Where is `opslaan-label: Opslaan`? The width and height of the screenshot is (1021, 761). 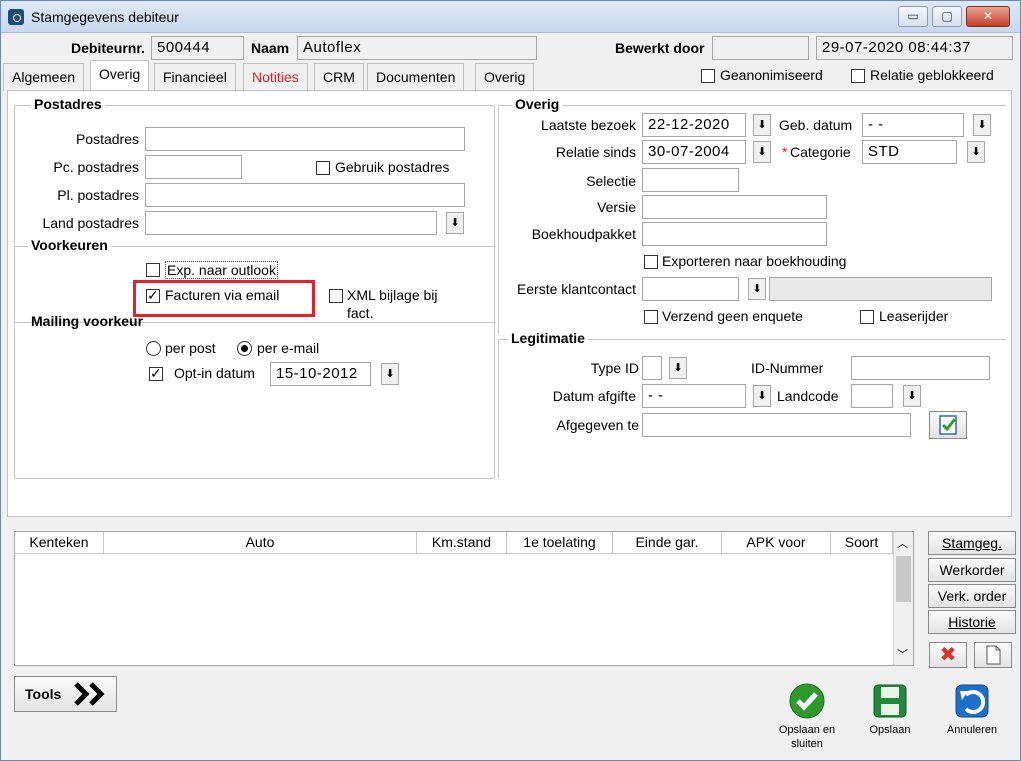 opslaan-label: Opslaan is located at coordinates (890, 730).